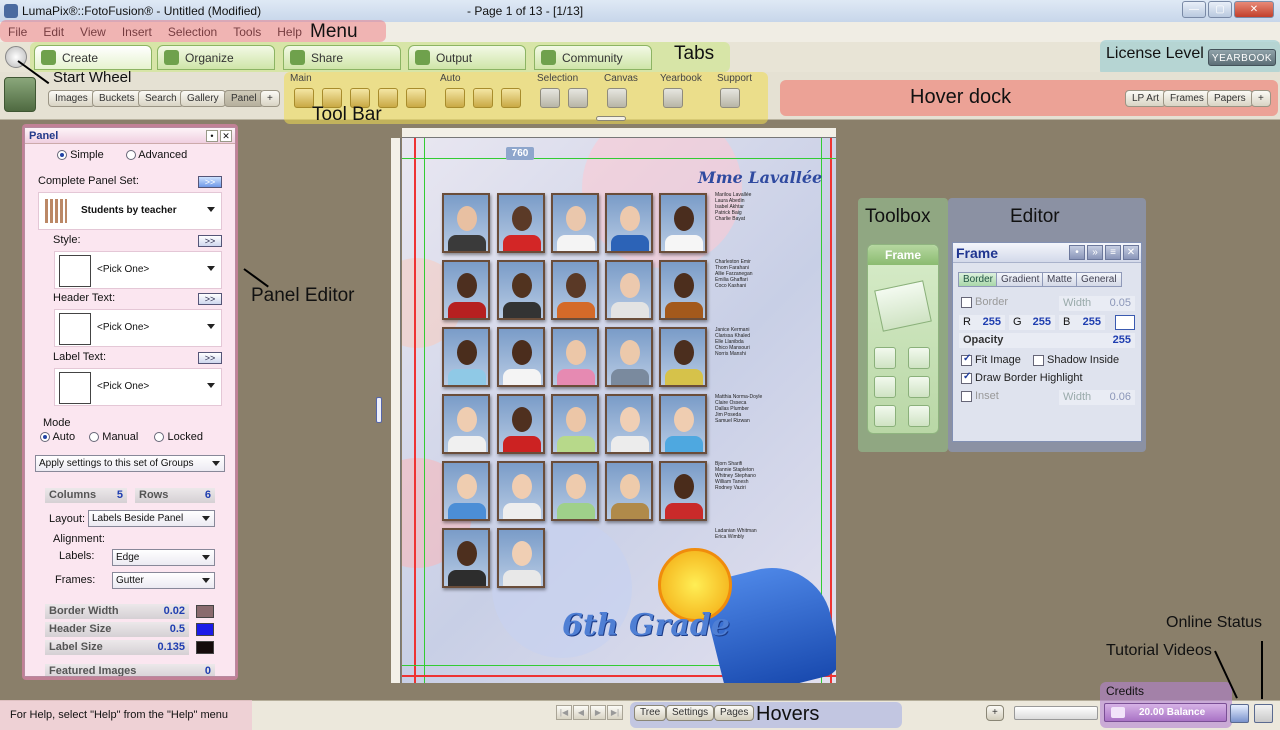 The width and height of the screenshot is (1280, 730). Describe the element at coordinates (550, 98) in the screenshot. I see `select-region-icon` at that location.